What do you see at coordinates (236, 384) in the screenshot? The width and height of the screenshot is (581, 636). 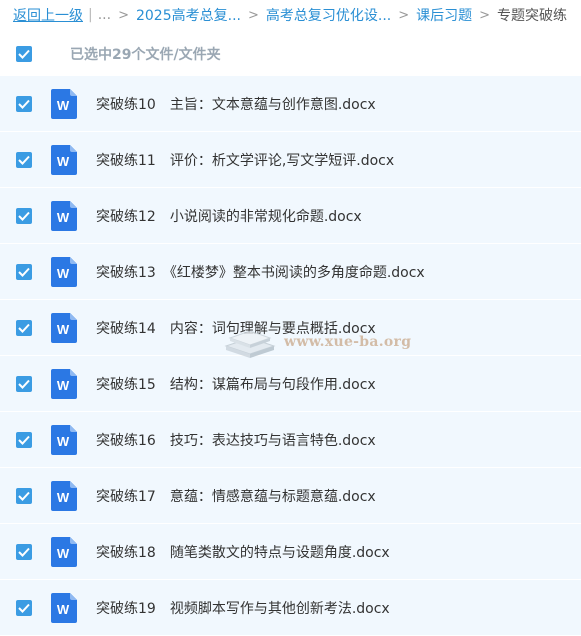 I see `file-name: 突破练15 结构：谋篇布局与句段作用.docx` at bounding box center [236, 384].